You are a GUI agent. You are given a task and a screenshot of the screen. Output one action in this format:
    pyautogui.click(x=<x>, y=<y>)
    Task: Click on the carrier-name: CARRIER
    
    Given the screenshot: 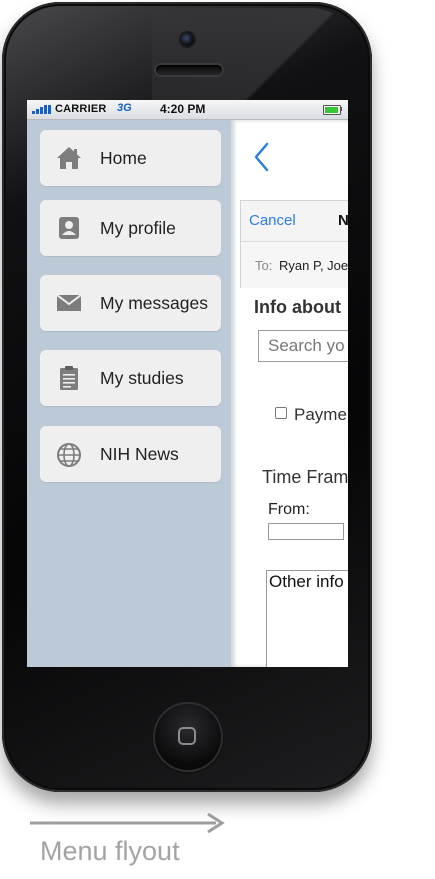 What is the action you would take?
    pyautogui.click(x=81, y=109)
    